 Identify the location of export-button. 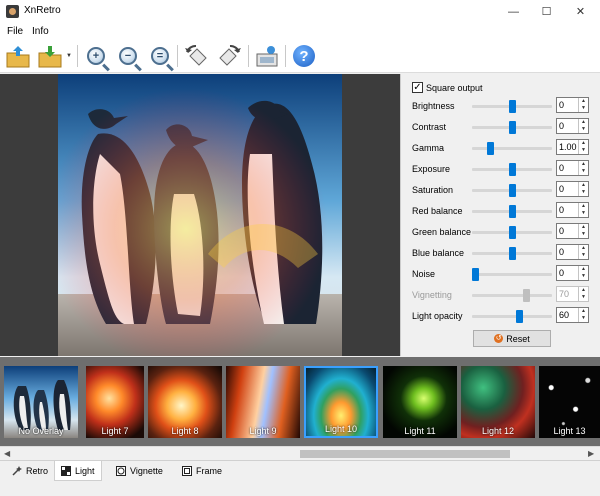
(267, 56).